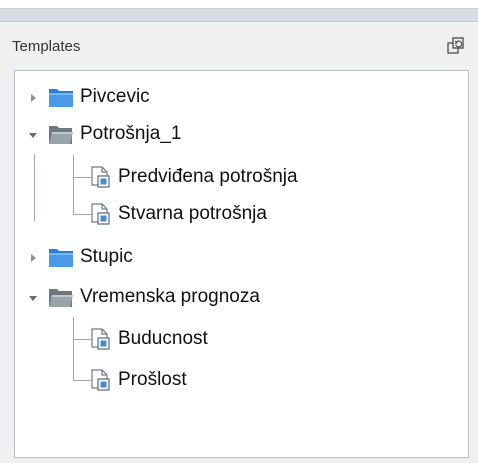 The width and height of the screenshot is (478, 463). I want to click on tree-item-label: Potrošnja_1, so click(131, 133).